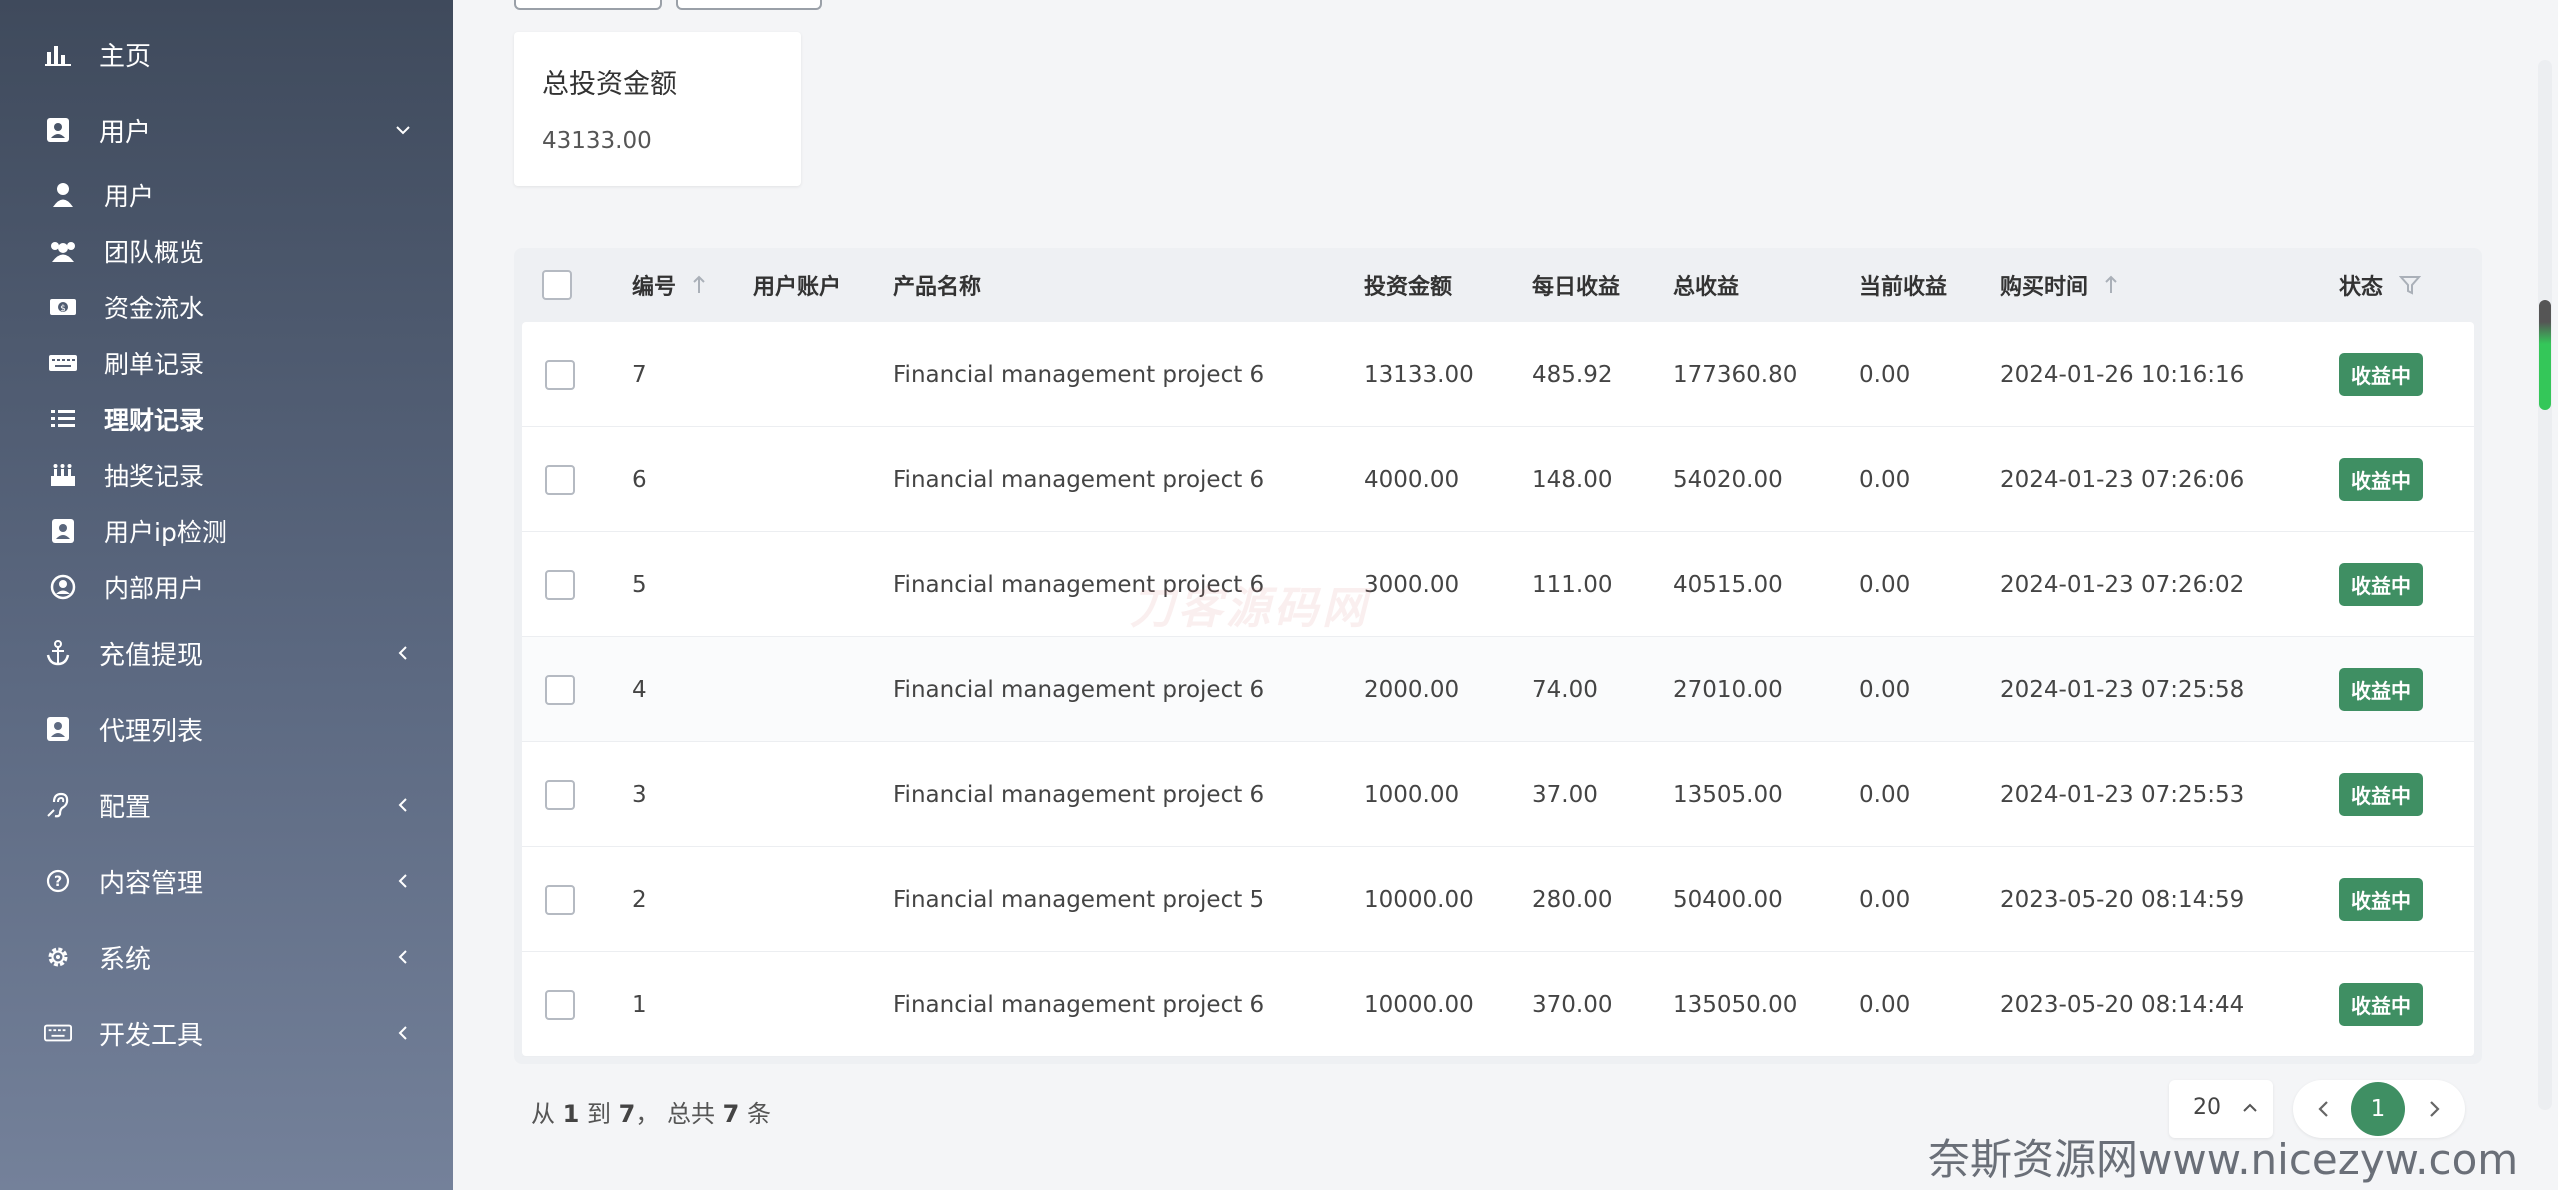  What do you see at coordinates (154, 252) in the screenshot?
I see `sidebar-subitem-label: 团队概览` at bounding box center [154, 252].